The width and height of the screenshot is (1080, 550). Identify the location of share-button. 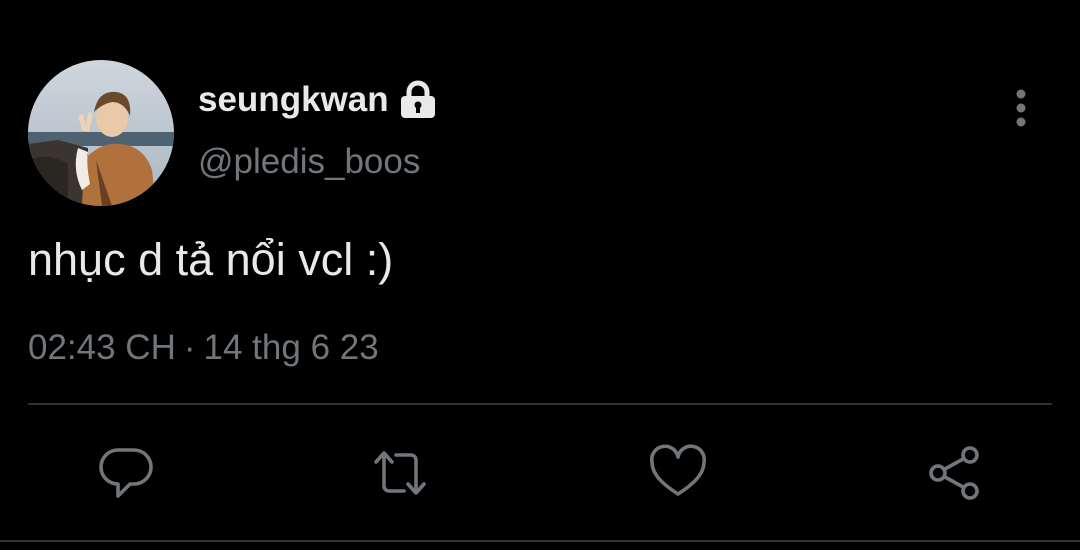
(954, 473).